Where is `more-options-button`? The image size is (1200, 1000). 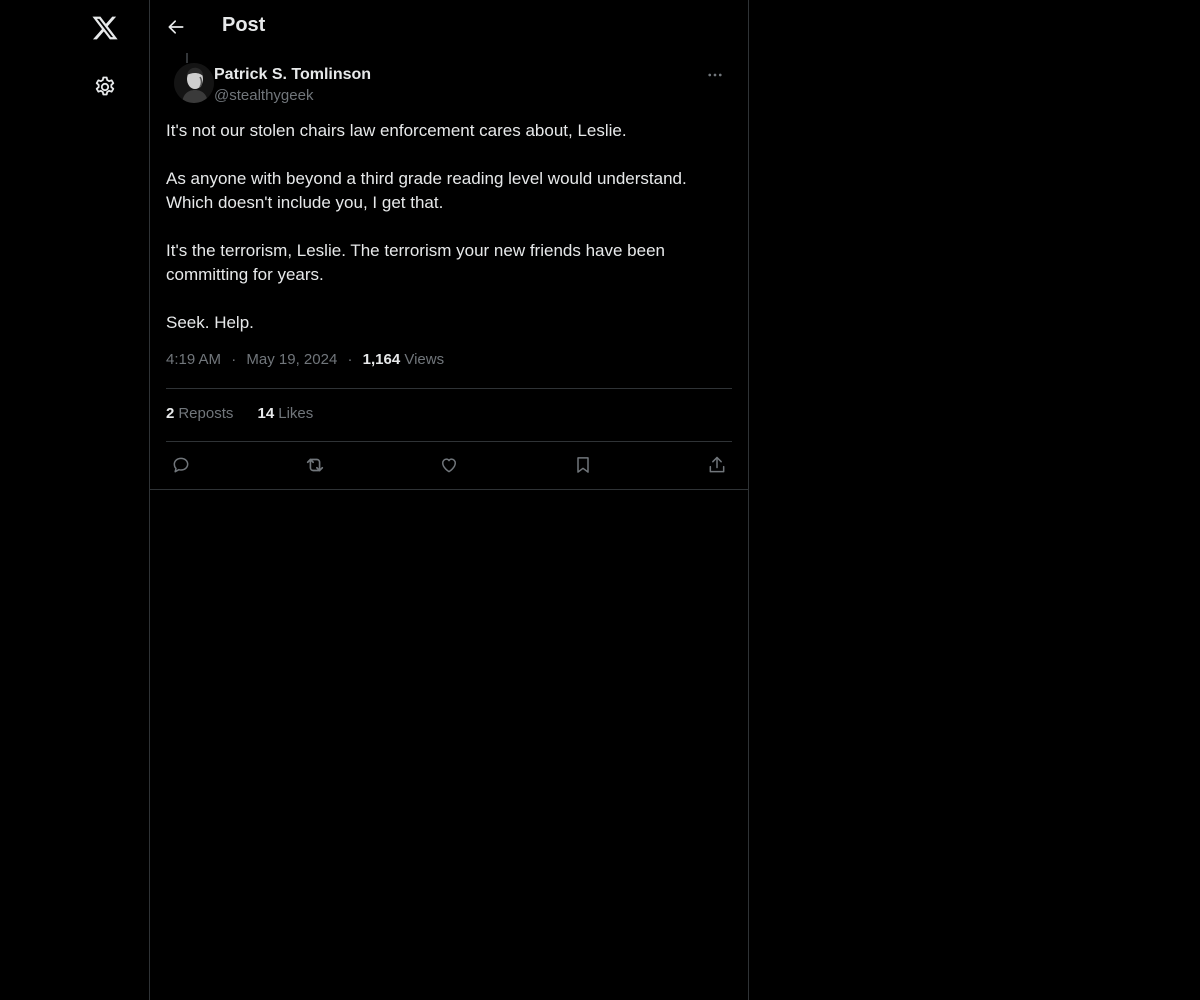 more-options-button is located at coordinates (715, 75).